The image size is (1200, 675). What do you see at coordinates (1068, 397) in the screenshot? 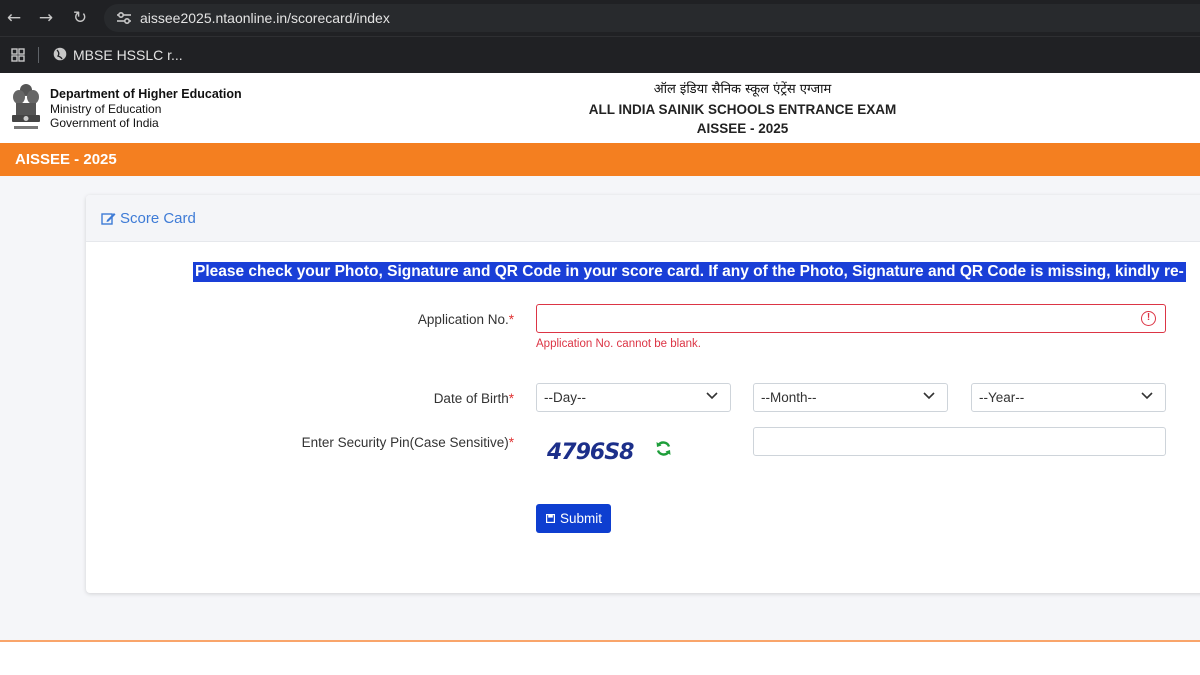
I see `year-select: --Year--` at bounding box center [1068, 397].